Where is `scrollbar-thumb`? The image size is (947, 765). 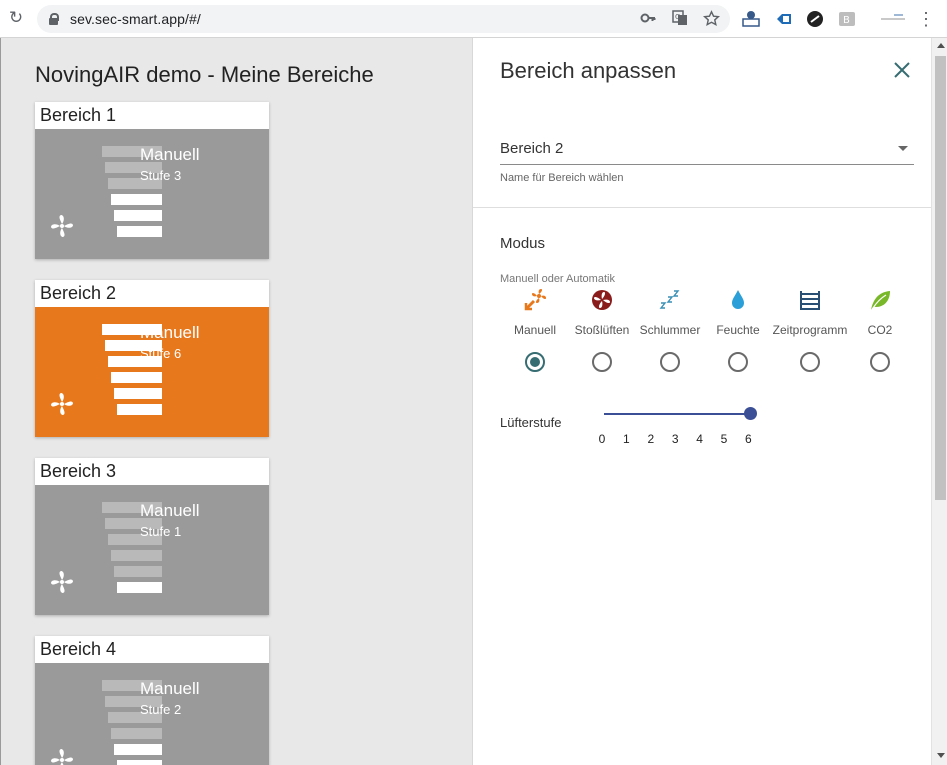 scrollbar-thumb is located at coordinates (940, 278).